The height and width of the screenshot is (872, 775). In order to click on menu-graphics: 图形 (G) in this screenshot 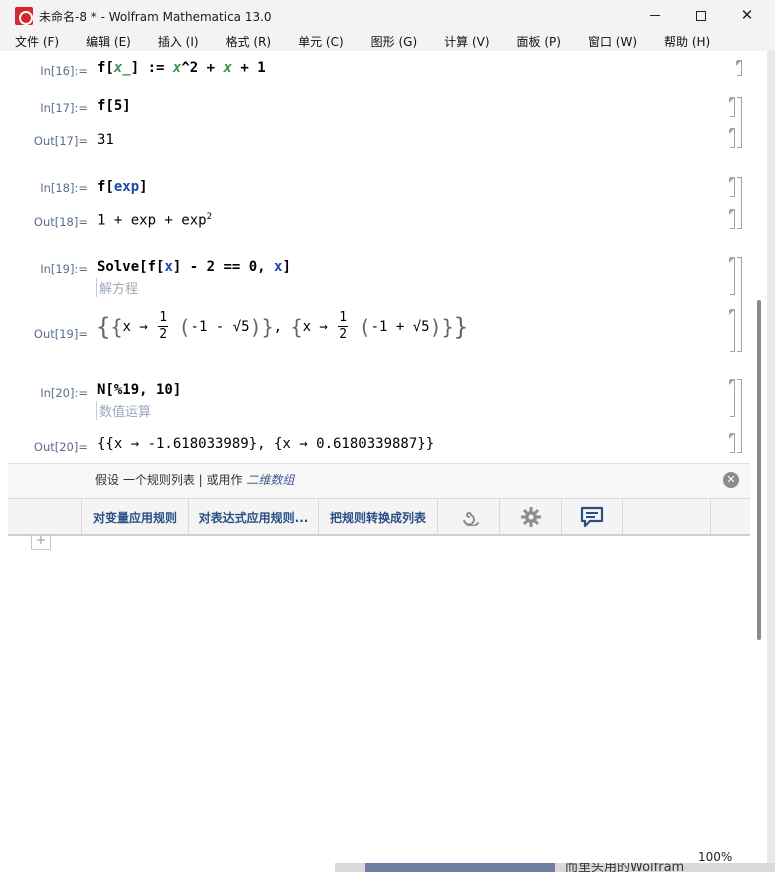, I will do `click(394, 41)`.